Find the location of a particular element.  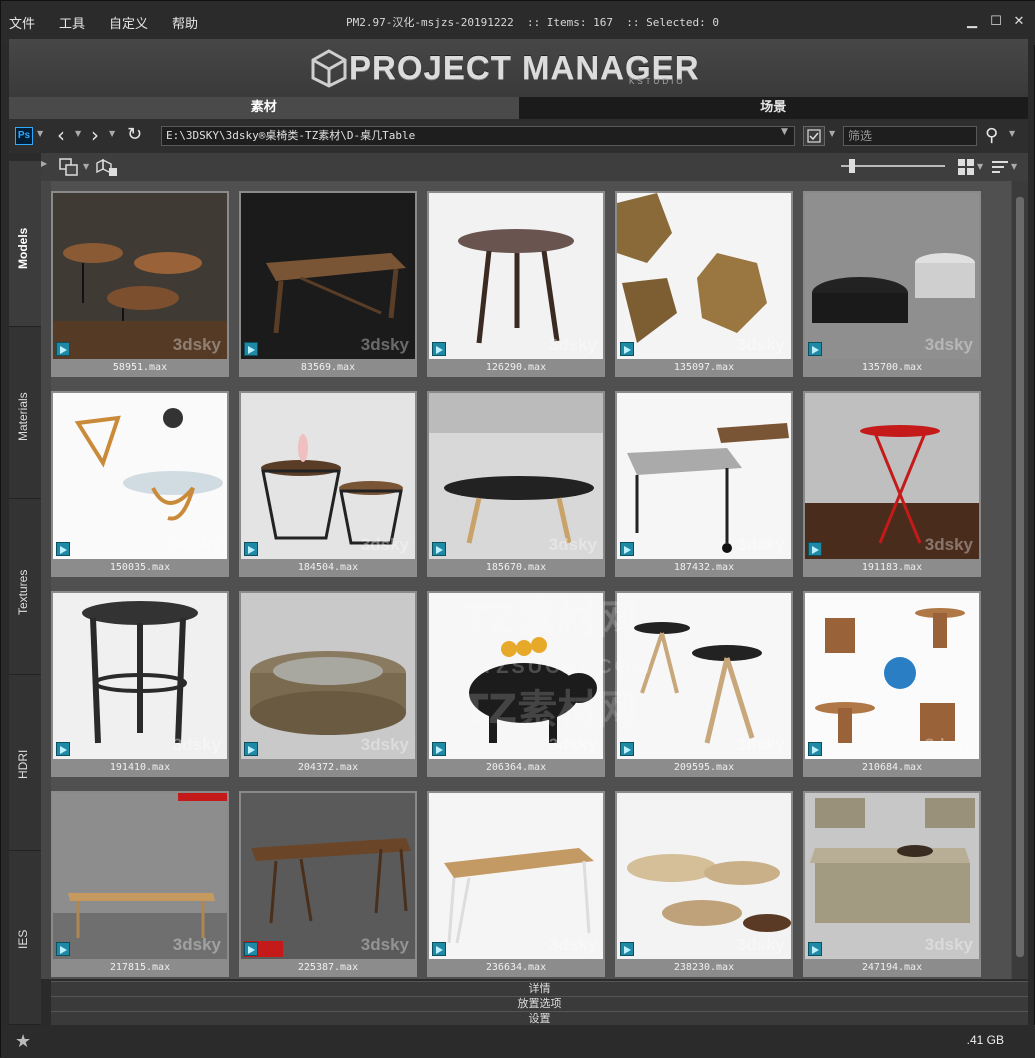

asset-thumbnail: 3dsky 210684.max is located at coordinates (892, 684).